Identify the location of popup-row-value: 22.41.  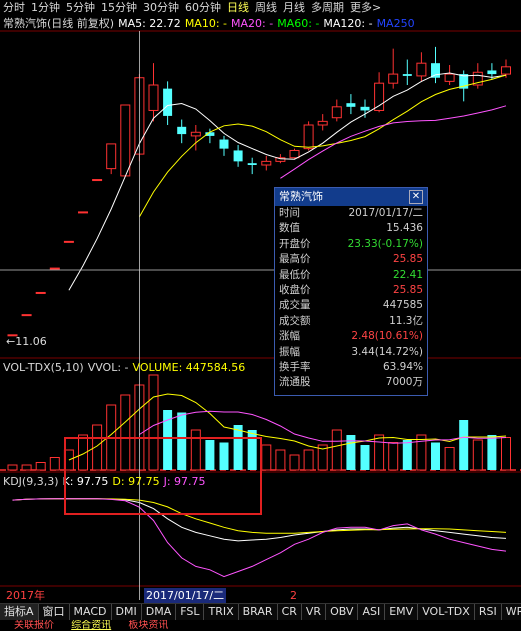
(407, 274).